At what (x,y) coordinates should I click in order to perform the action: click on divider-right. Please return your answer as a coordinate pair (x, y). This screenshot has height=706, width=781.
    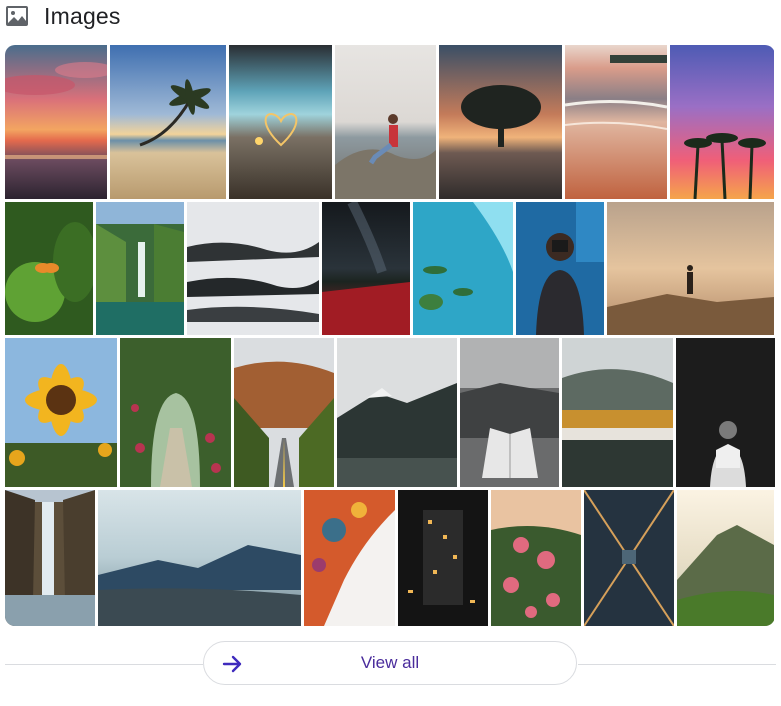
    Looking at the image, I should click on (677, 664).